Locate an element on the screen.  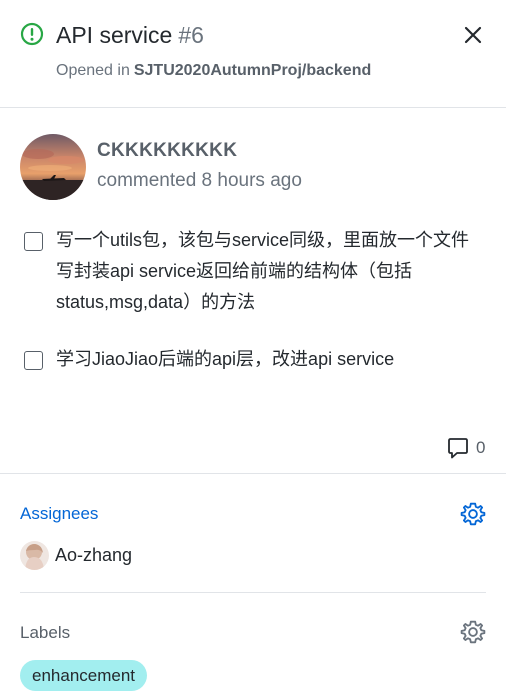
repo-link: SJTU2020AutumnProj/backend is located at coordinates (252, 70).